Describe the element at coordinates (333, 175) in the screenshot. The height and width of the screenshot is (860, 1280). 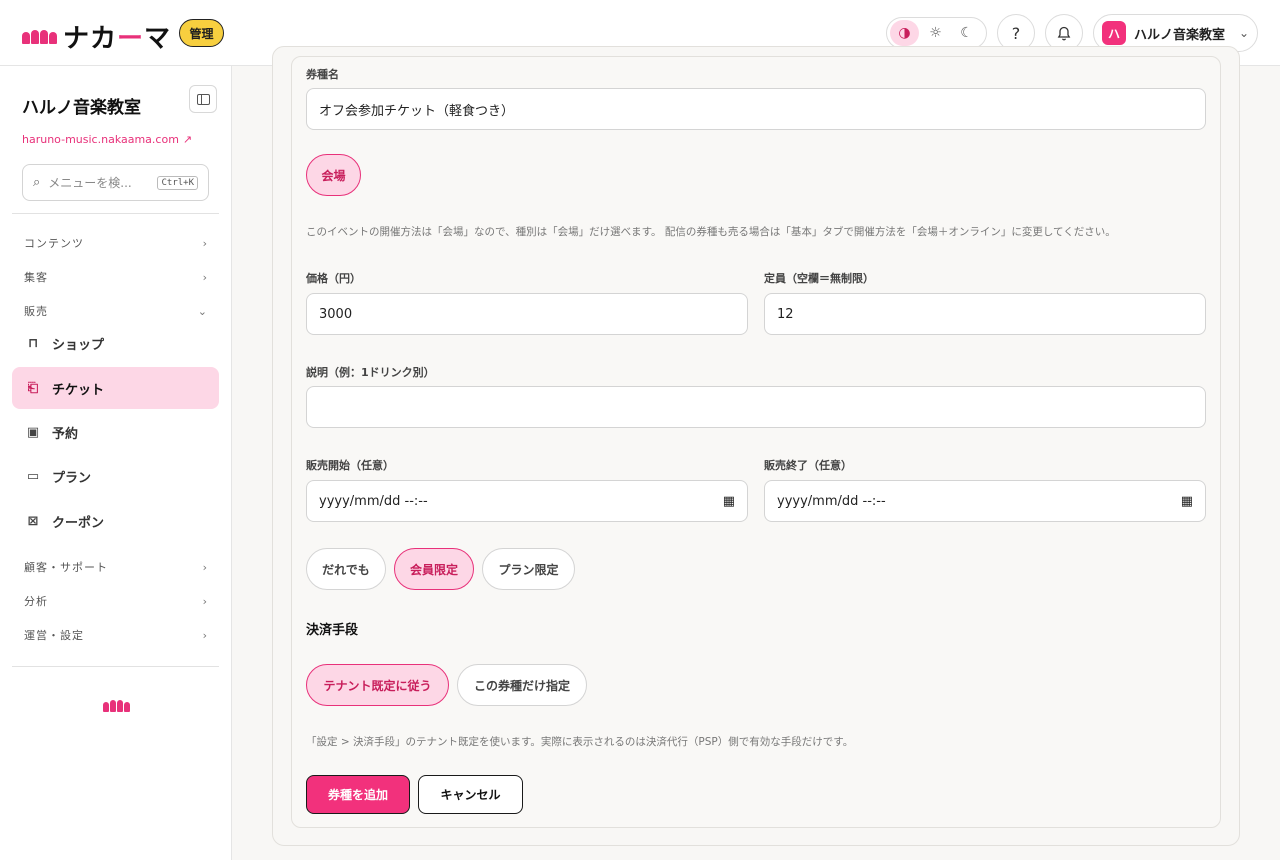
I see `venue-type-chip: 会場` at that location.